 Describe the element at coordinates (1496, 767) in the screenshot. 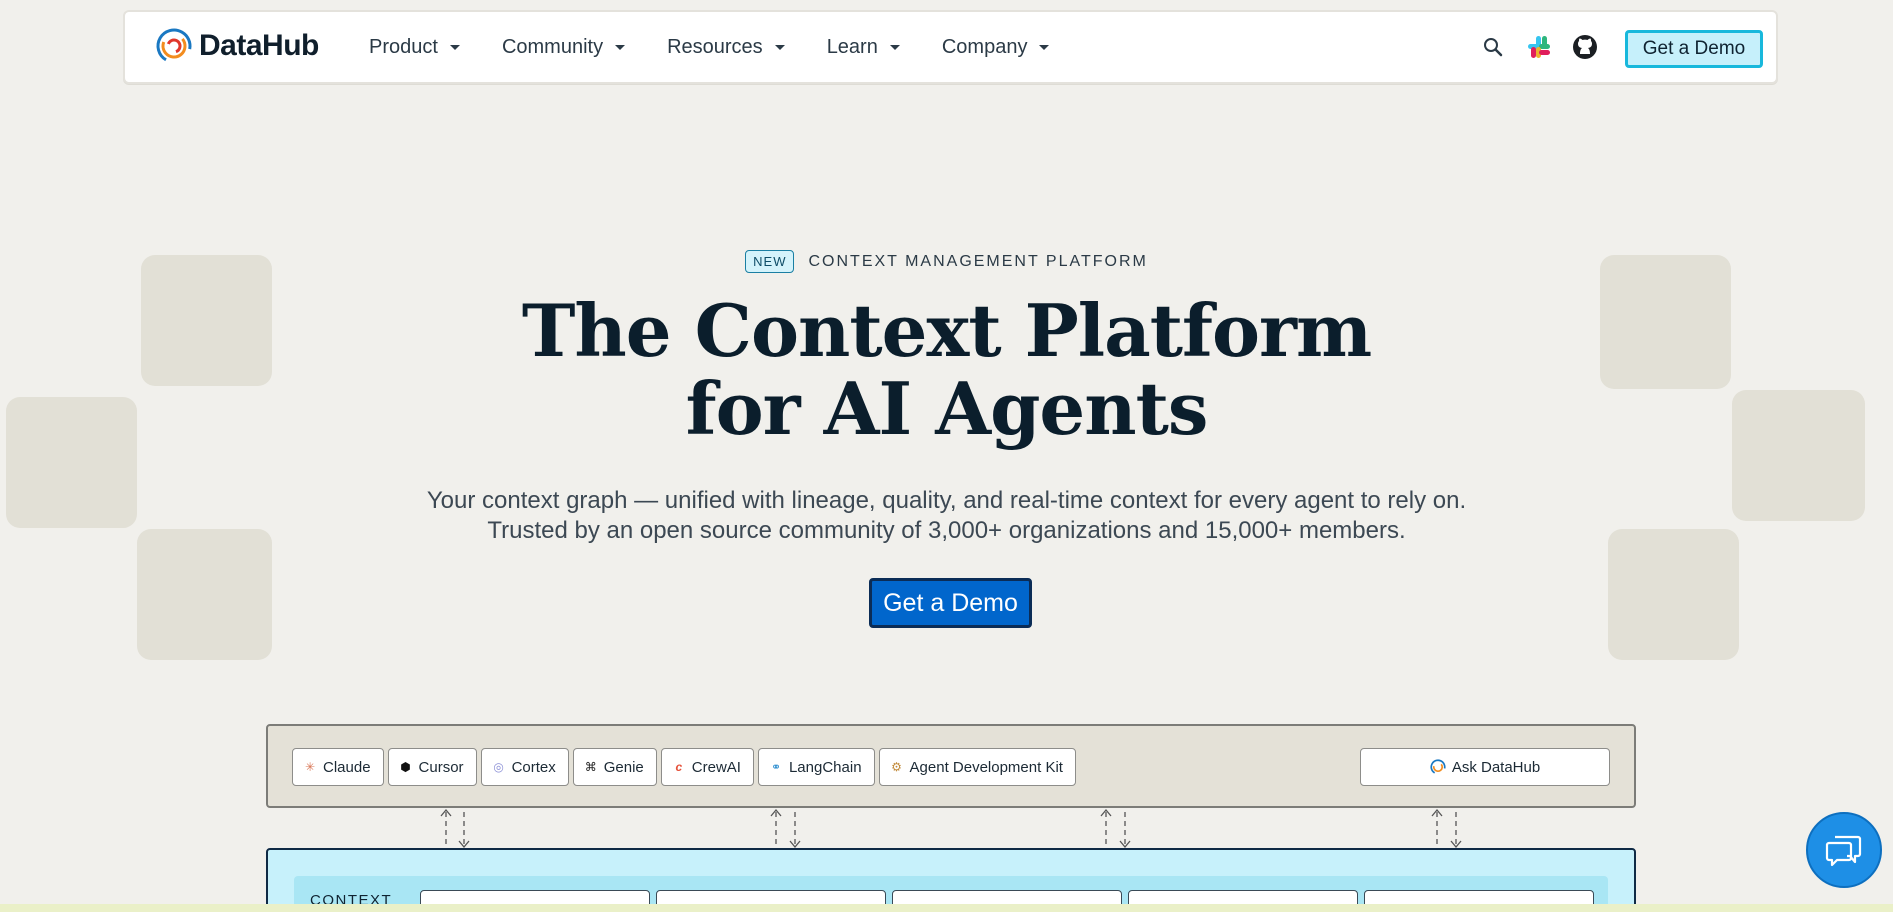

I see `ask-datahub-label: Ask DataHub` at that location.